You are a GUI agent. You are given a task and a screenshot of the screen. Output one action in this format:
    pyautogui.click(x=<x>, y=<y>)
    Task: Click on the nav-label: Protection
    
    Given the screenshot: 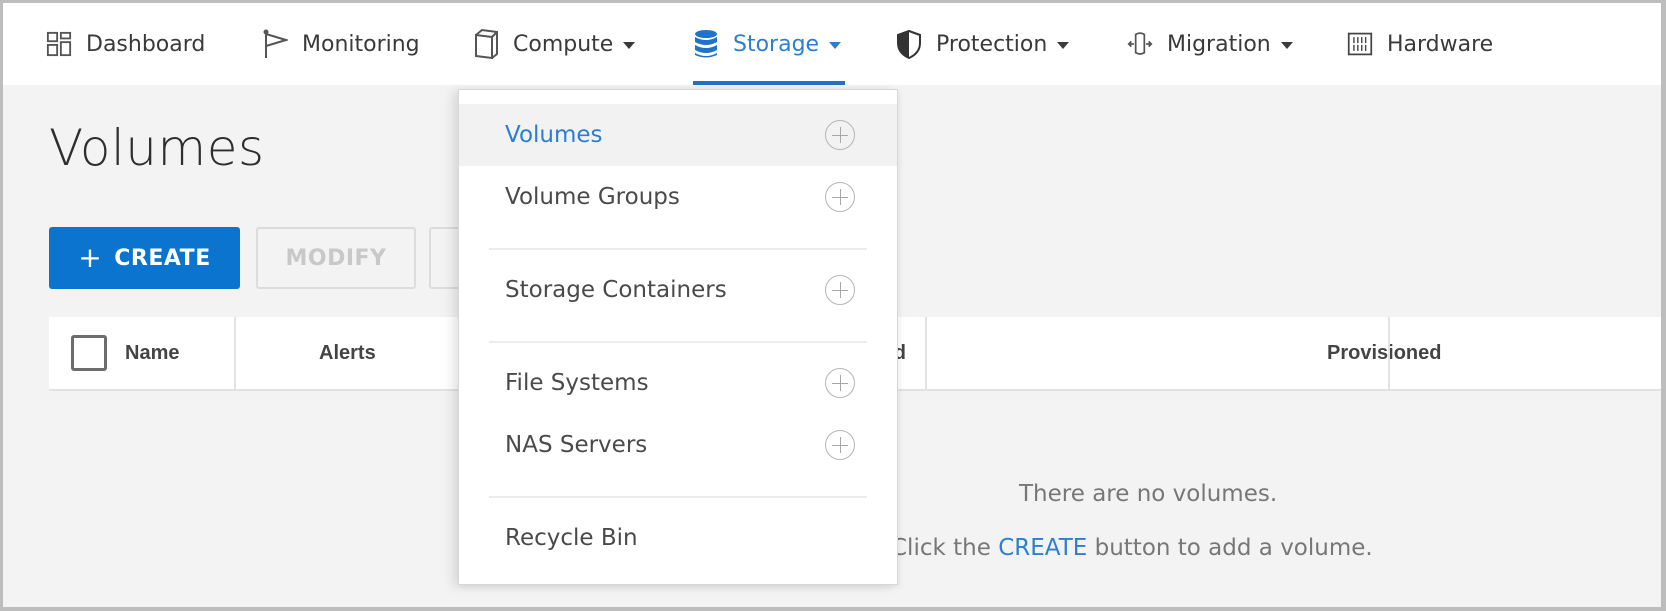 What is the action you would take?
    pyautogui.click(x=992, y=44)
    